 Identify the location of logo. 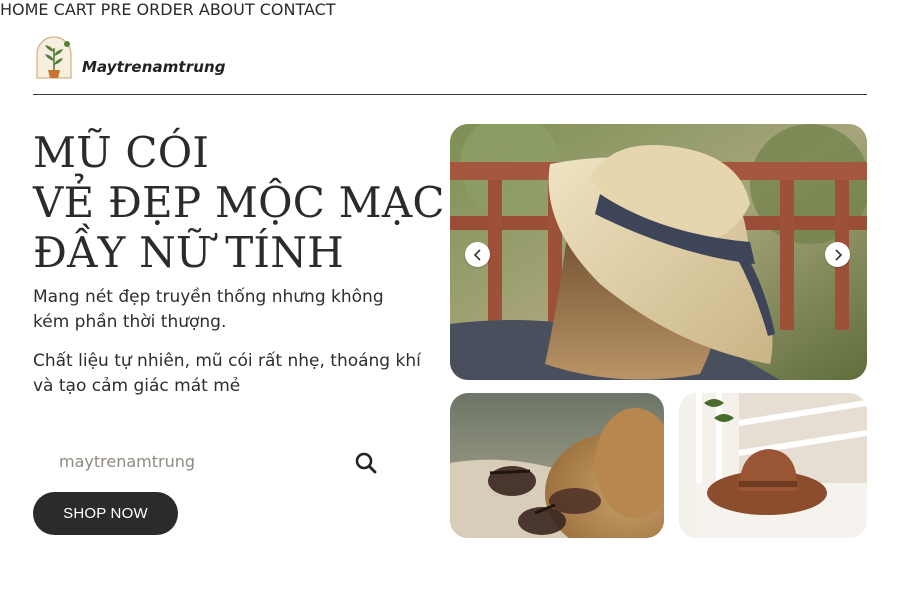
(54, 60).